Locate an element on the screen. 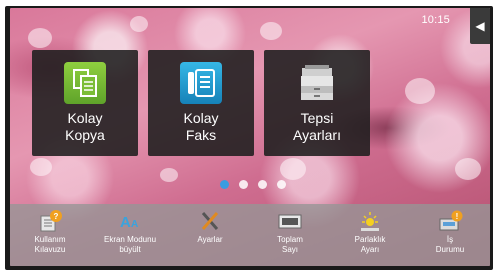 This screenshot has width=500, height=273. brightness-button: Parlaklık Ayarı is located at coordinates (370, 229).